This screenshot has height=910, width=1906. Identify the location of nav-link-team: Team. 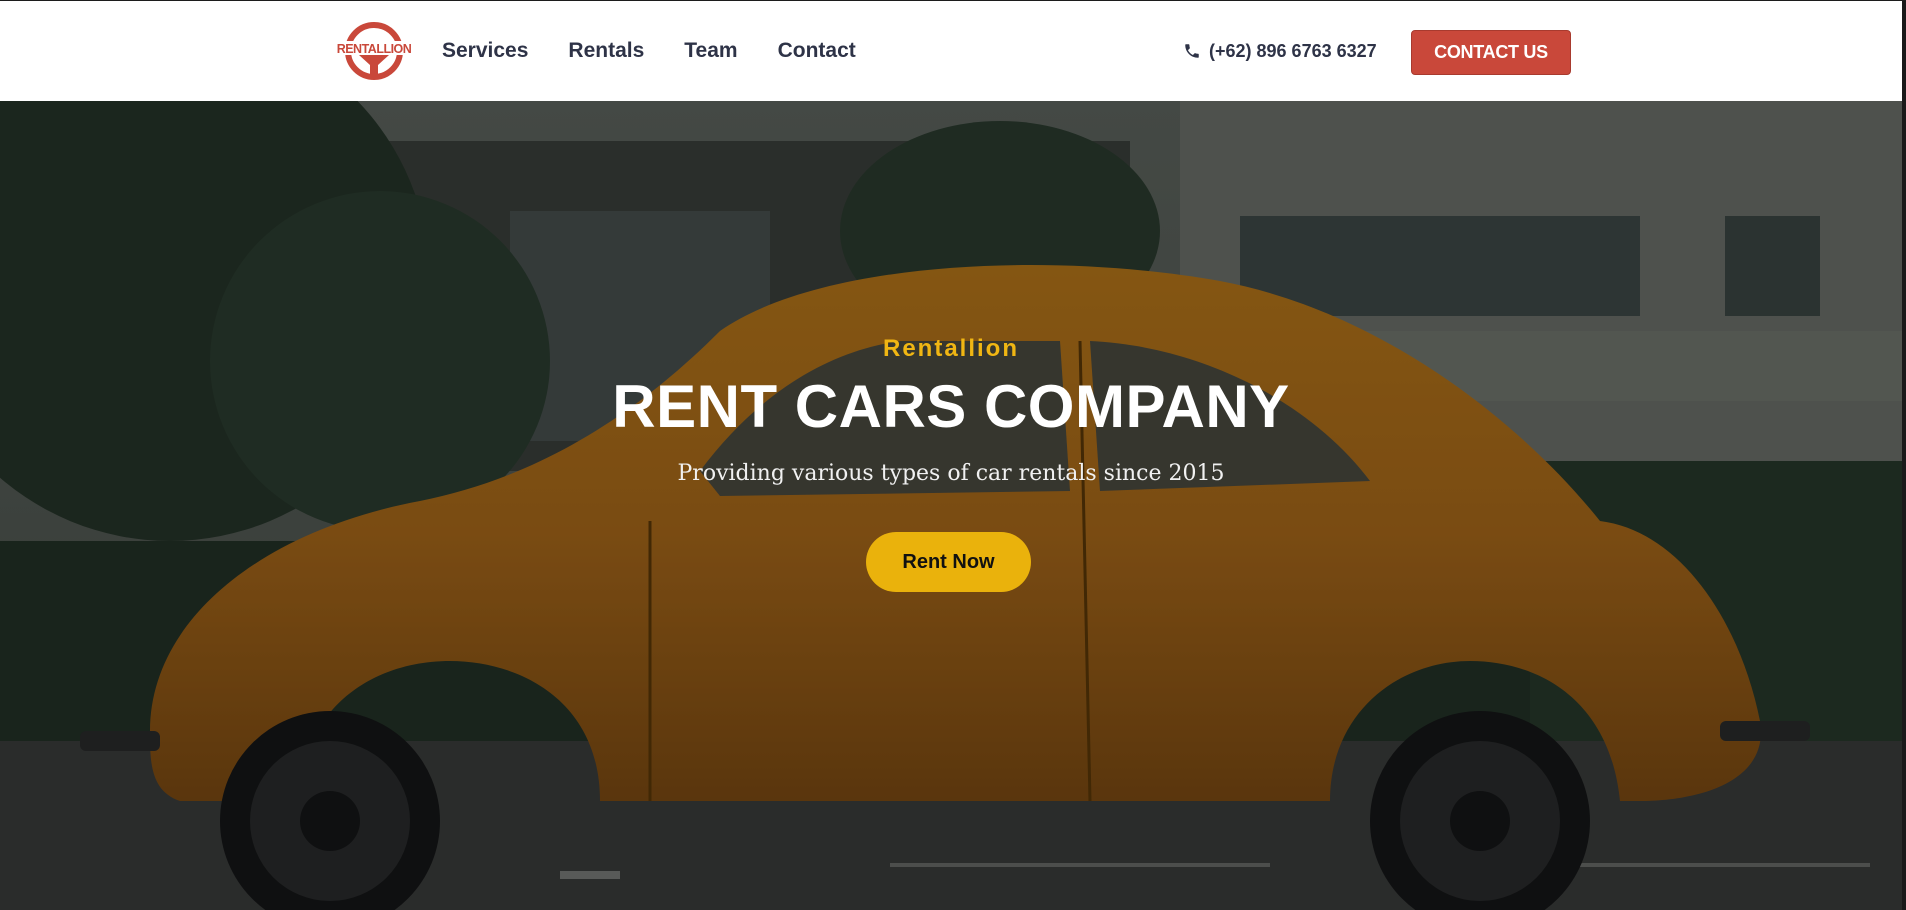
(710, 51).